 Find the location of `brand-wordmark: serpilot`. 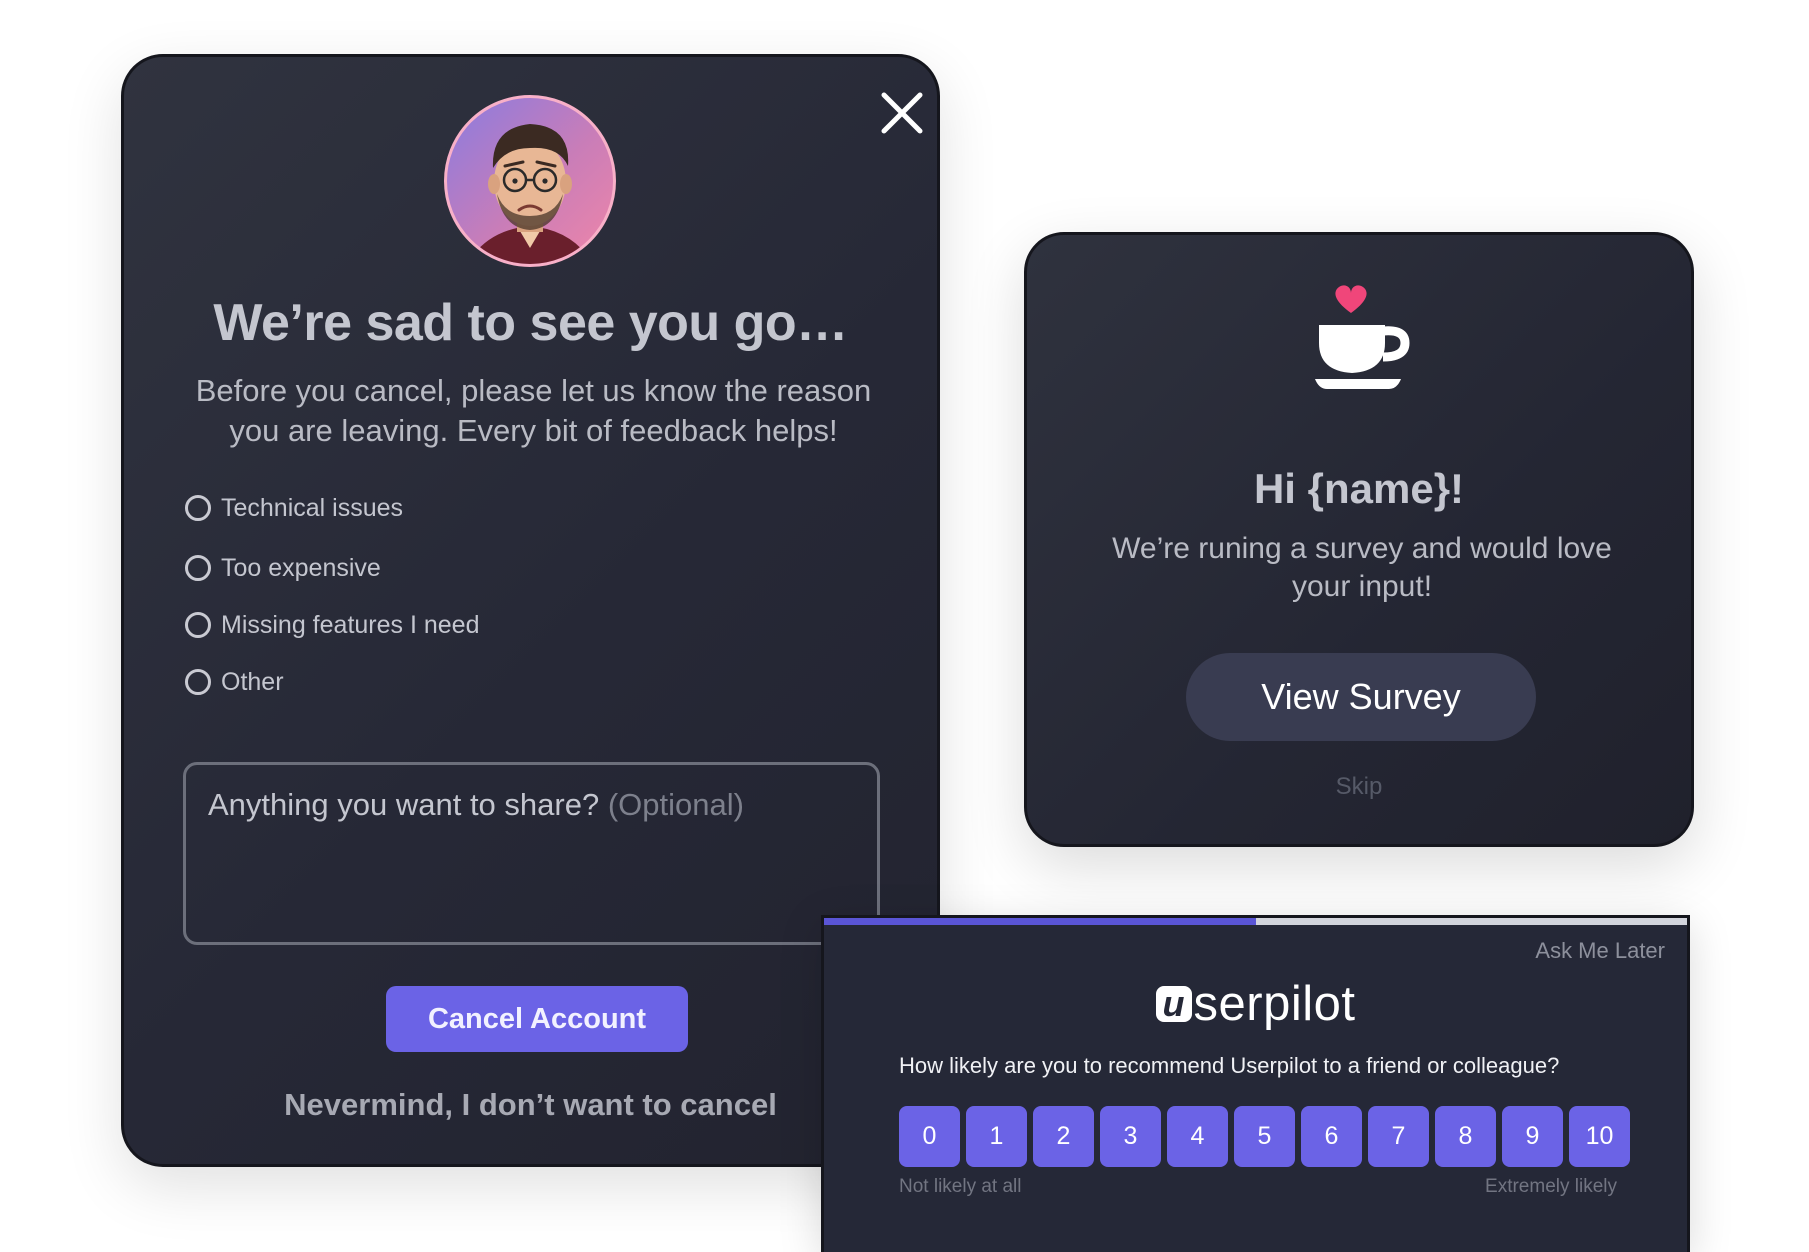

brand-wordmark: serpilot is located at coordinates (1274, 1004).